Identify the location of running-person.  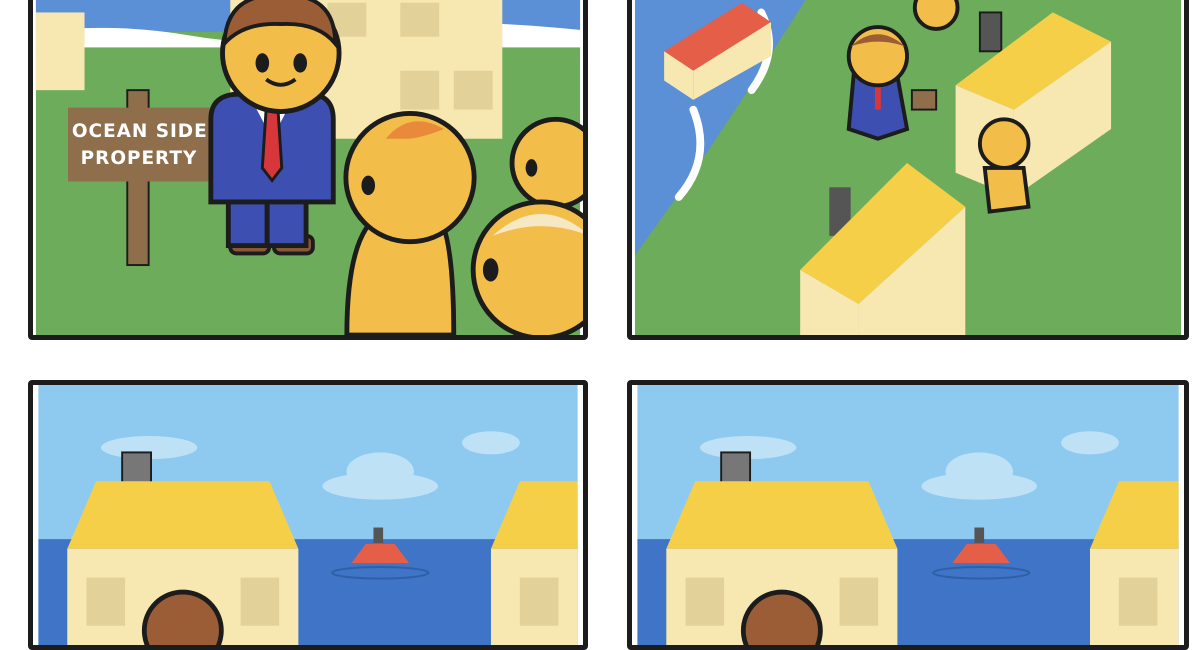
(936, 15).